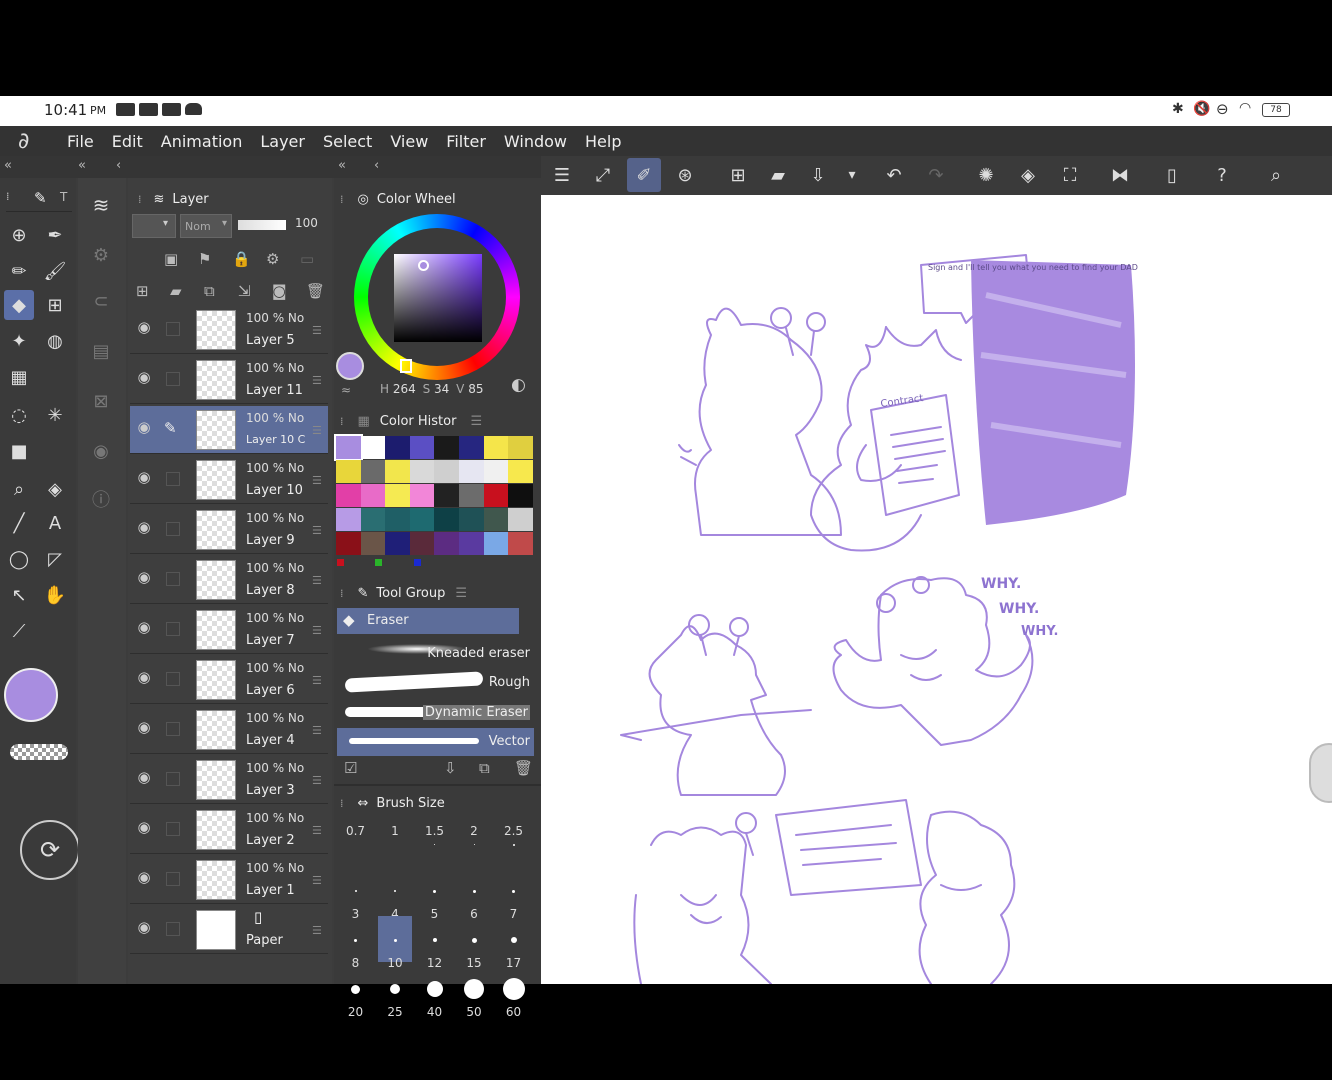  I want to click on menu-window: Window, so click(535, 141).